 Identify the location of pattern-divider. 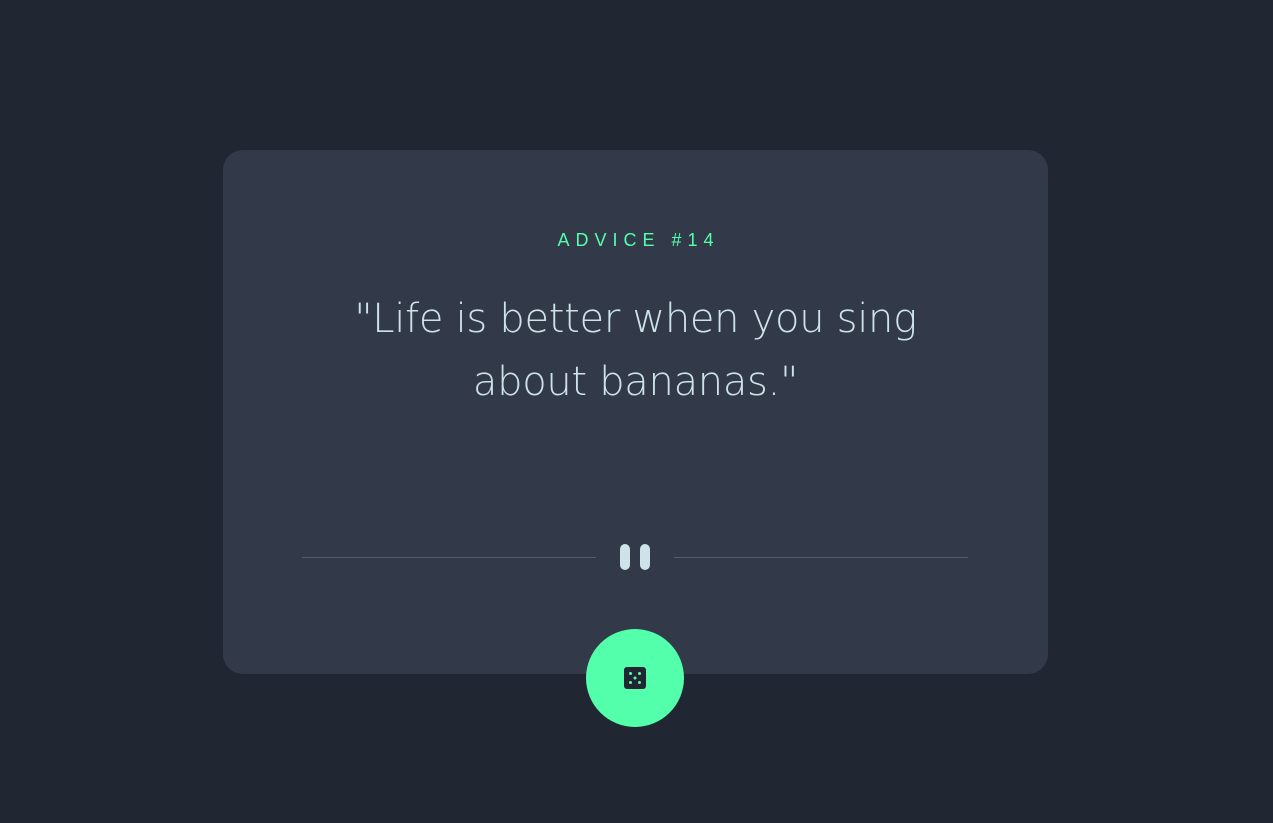
(635, 557).